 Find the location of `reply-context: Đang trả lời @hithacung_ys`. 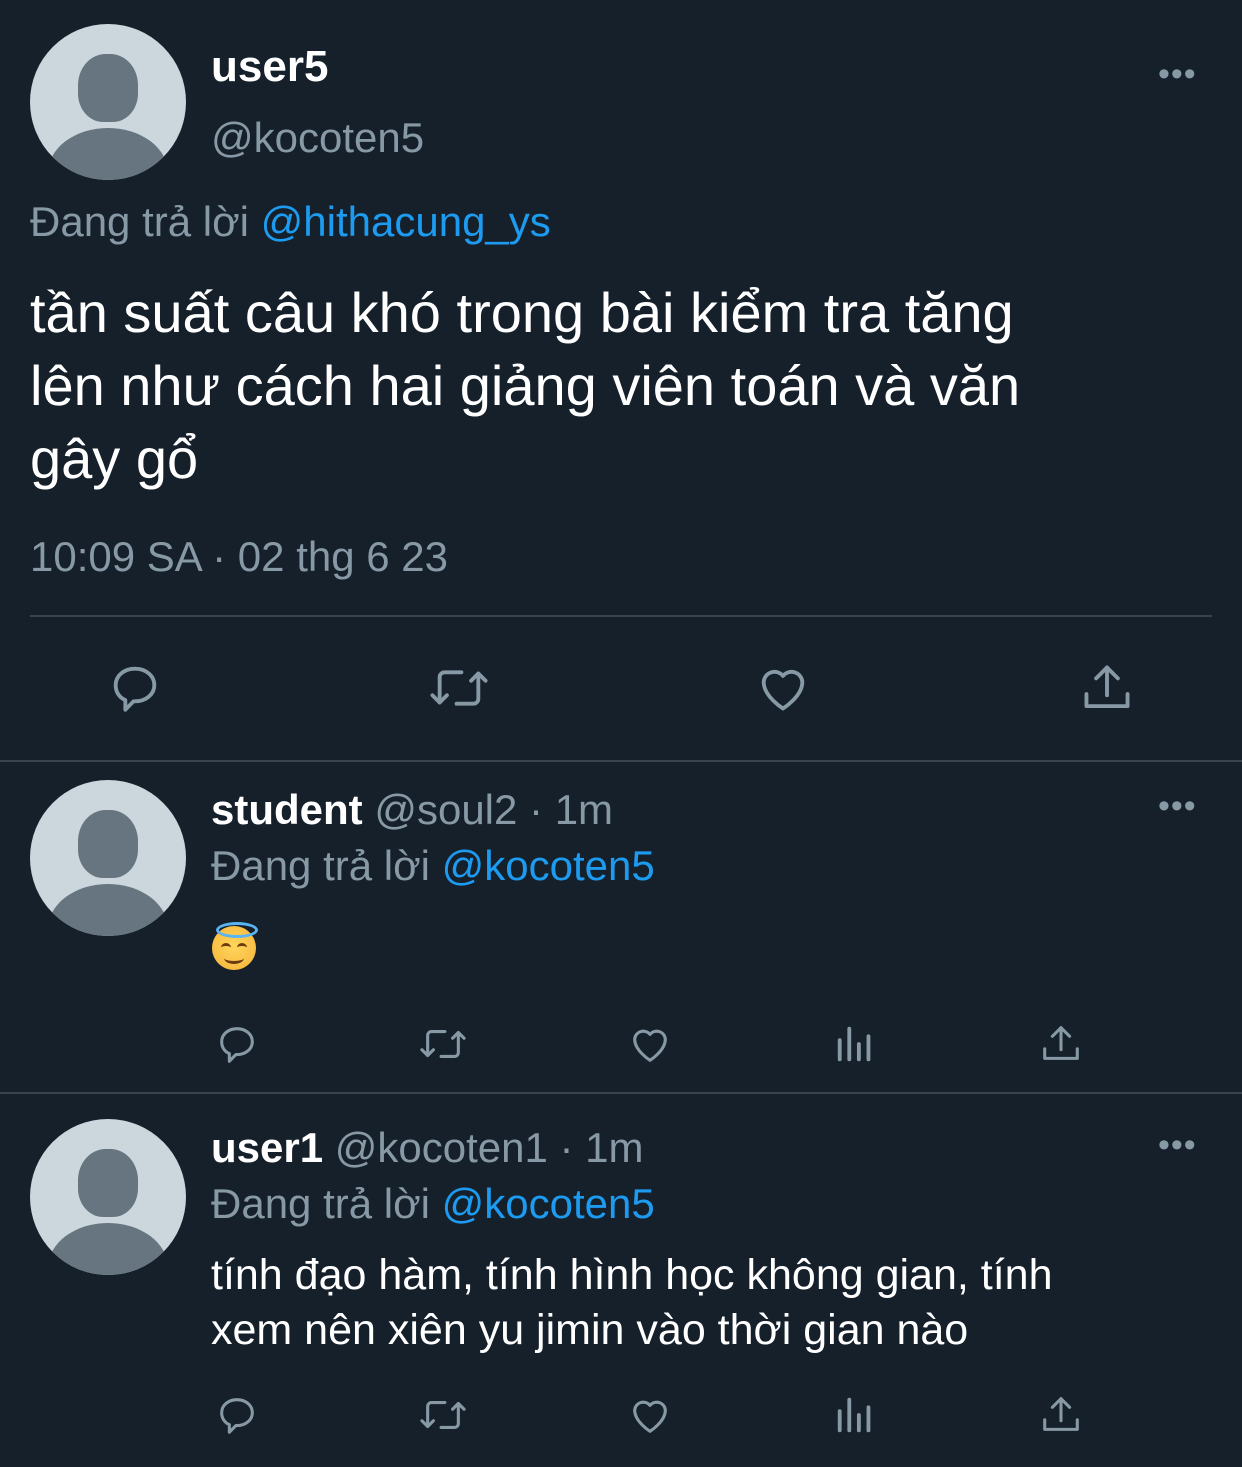

reply-context: Đang trả lời @hithacung_ys is located at coordinates (290, 222).